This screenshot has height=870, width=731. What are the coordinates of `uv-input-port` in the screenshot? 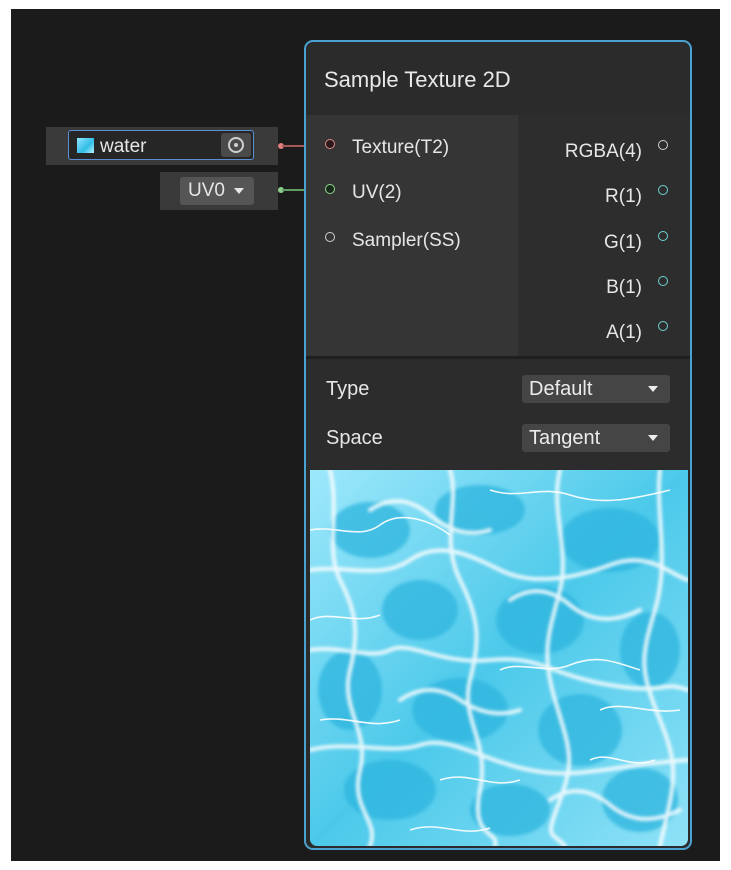 It's located at (330, 189).